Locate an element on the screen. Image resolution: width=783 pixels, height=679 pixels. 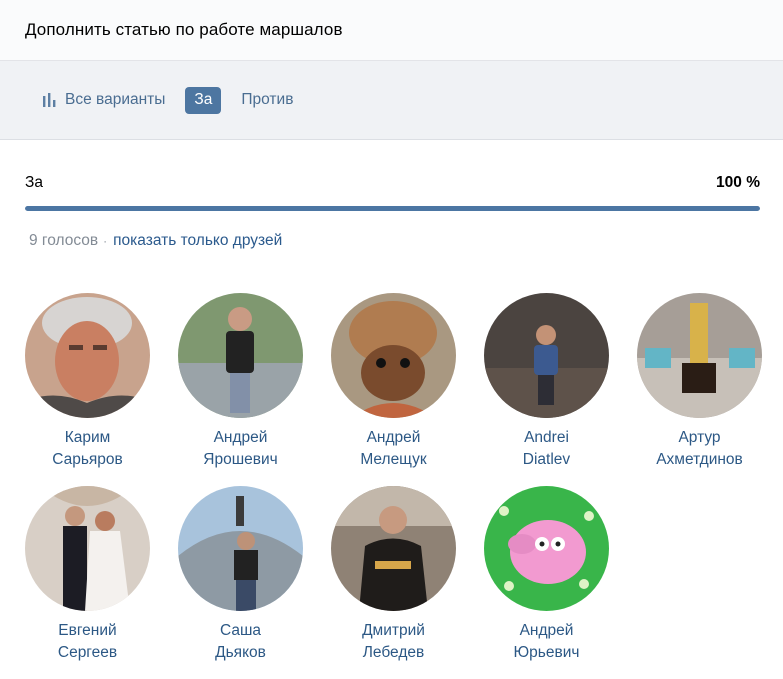
voter-name: Andrei Diatlev is located at coordinates (546, 449).